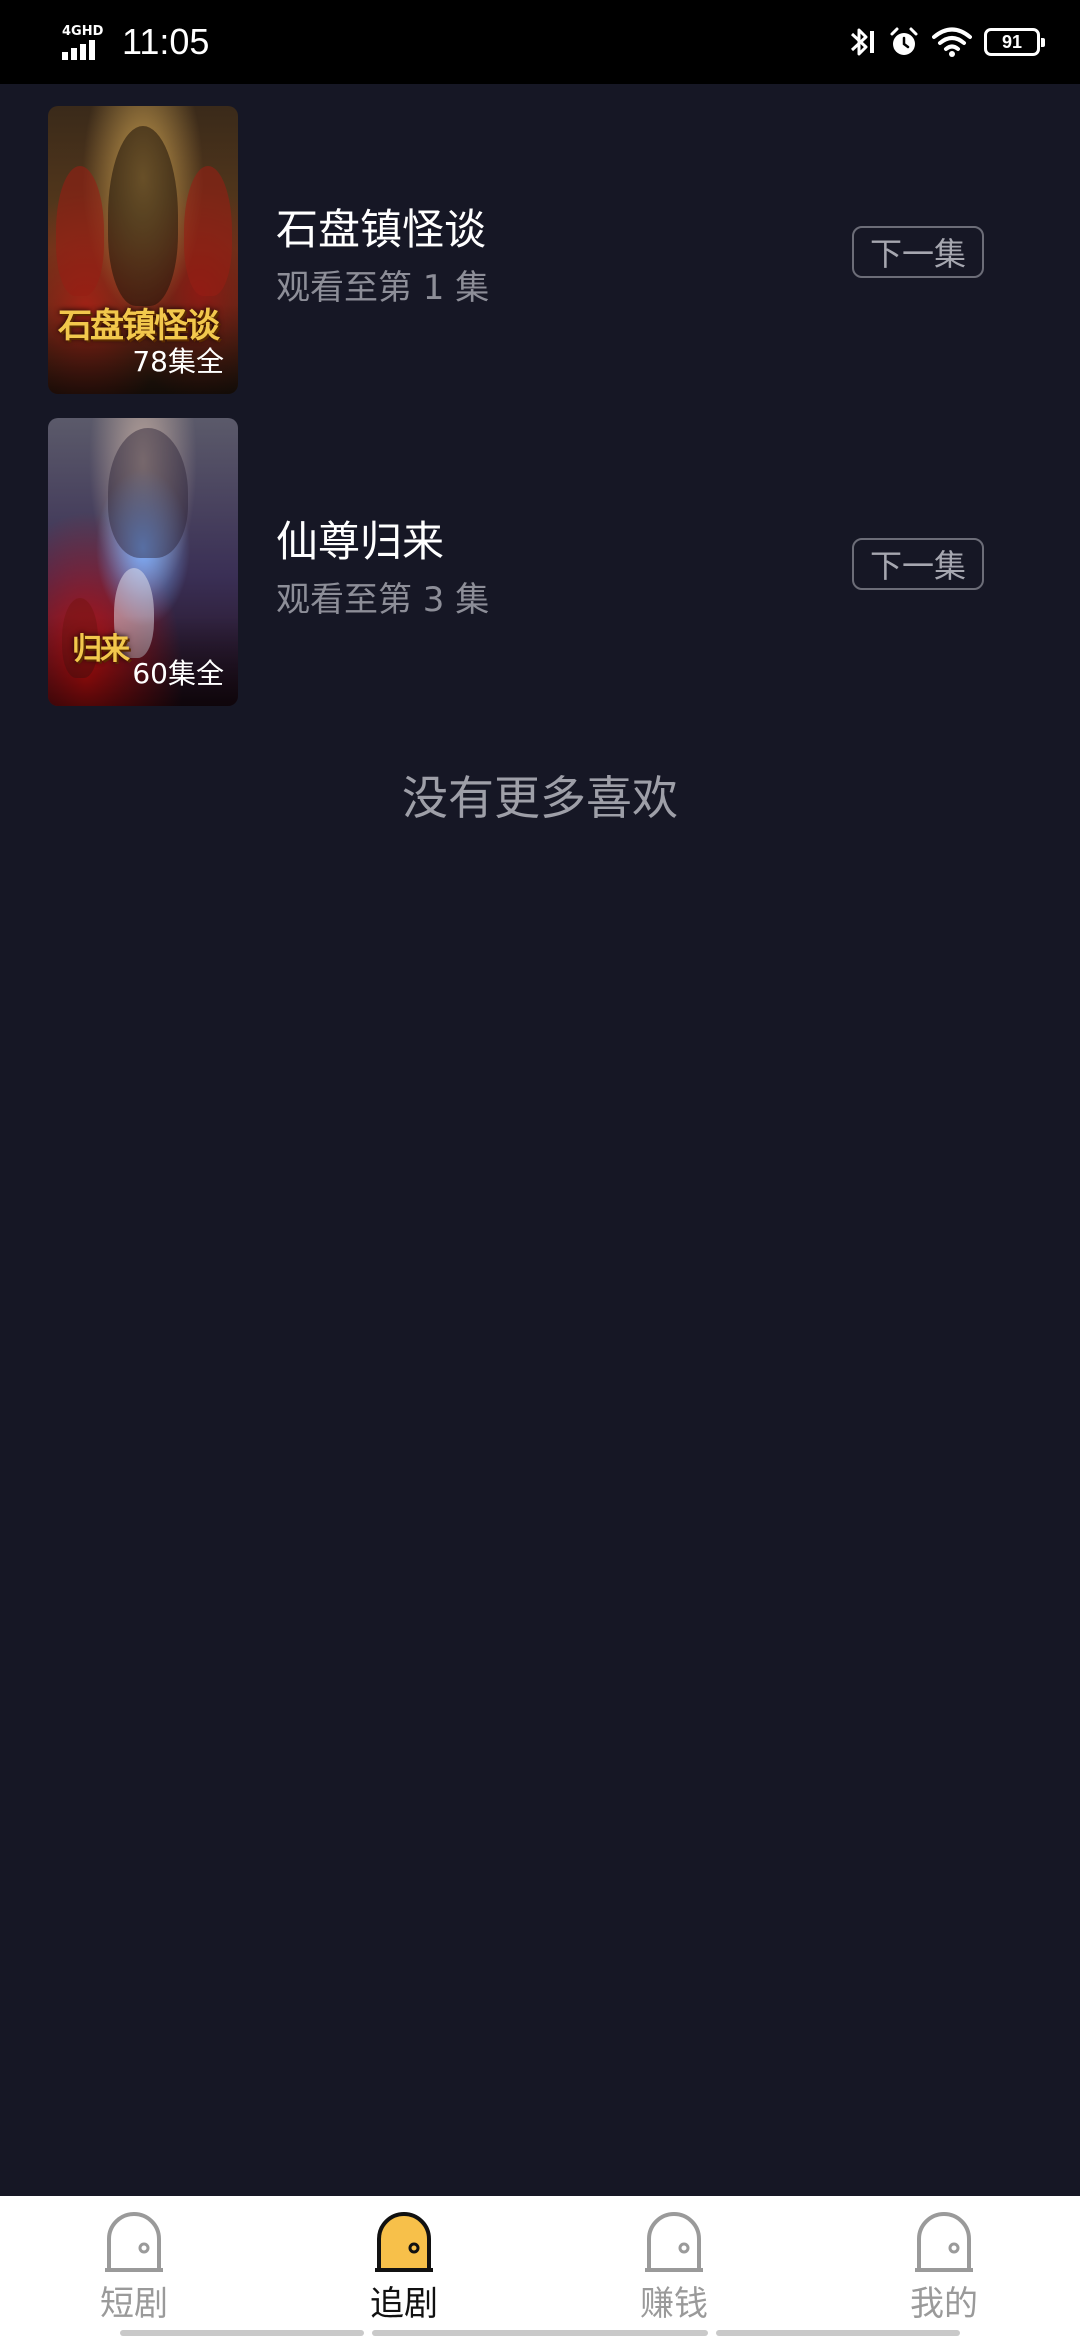 This screenshot has width=1080, height=2340. I want to click on nav-label: 短剧, so click(134, 2304).